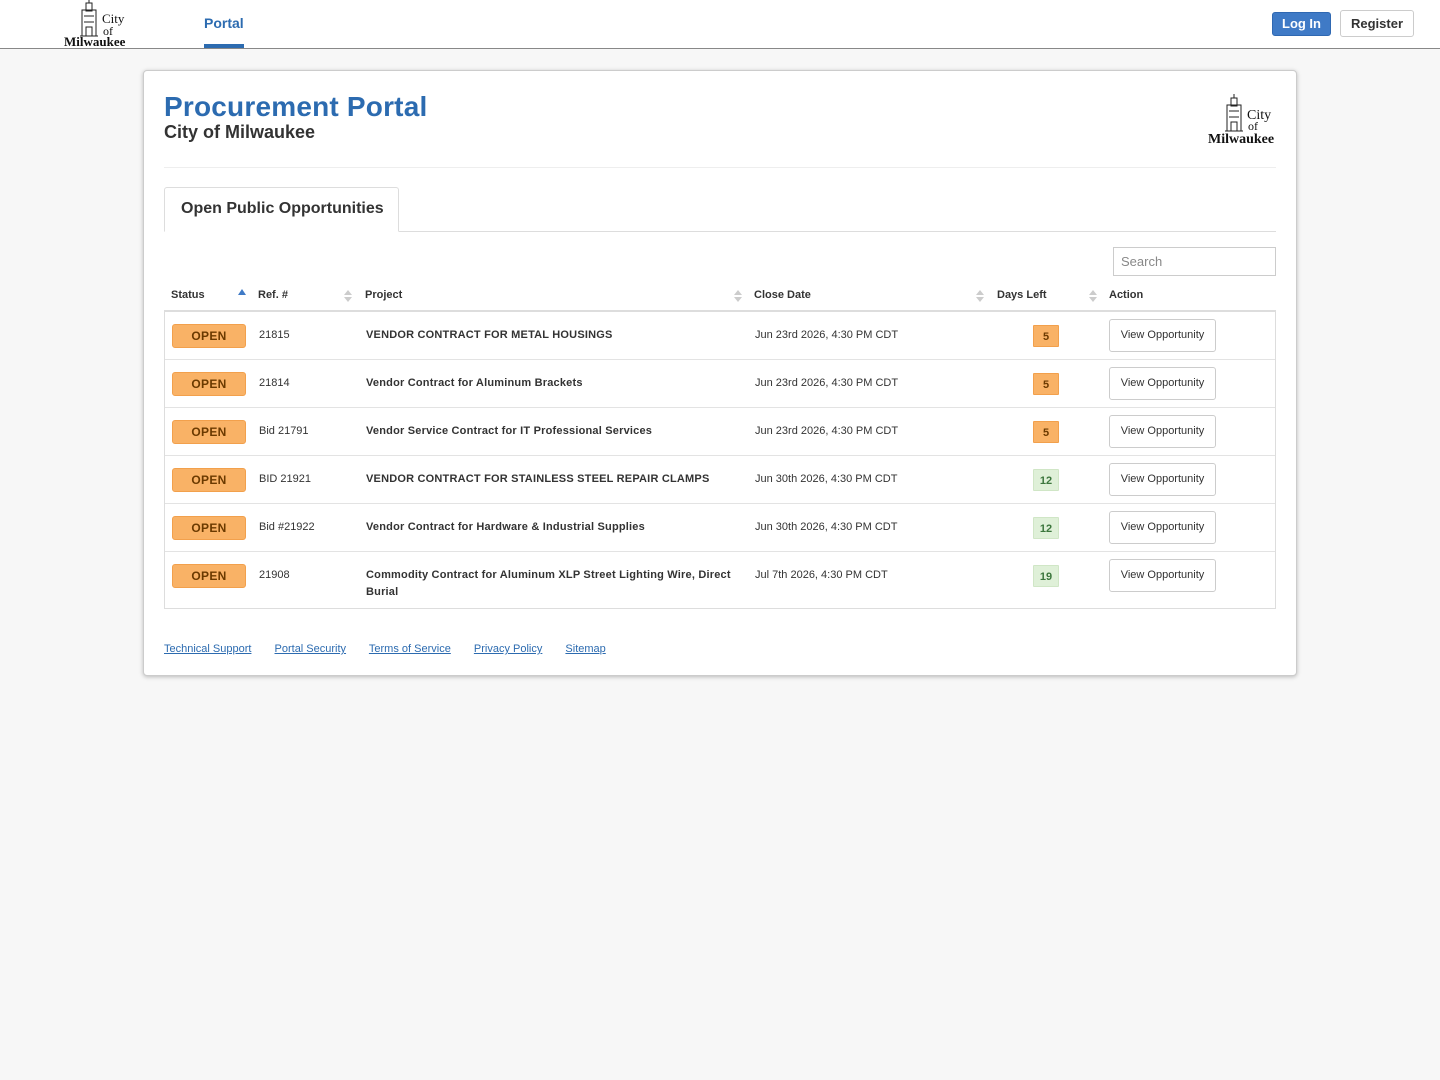 The height and width of the screenshot is (1080, 1440). Describe the element at coordinates (281, 209) in the screenshot. I see `tab-open-public-opportunities: Open Public Opportunities` at that location.